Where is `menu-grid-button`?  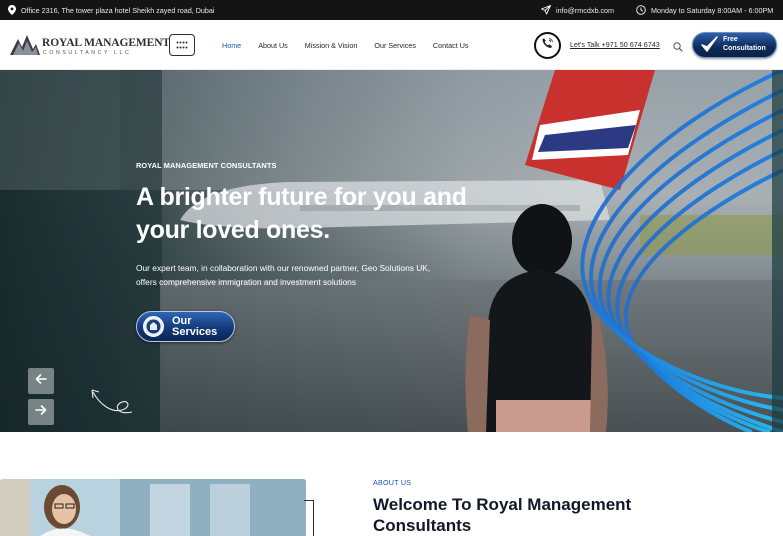
menu-grid-button is located at coordinates (182, 45).